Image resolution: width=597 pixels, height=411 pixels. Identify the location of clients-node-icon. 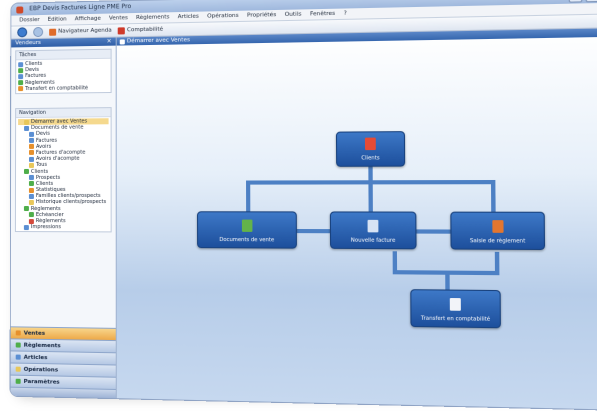
(370, 144).